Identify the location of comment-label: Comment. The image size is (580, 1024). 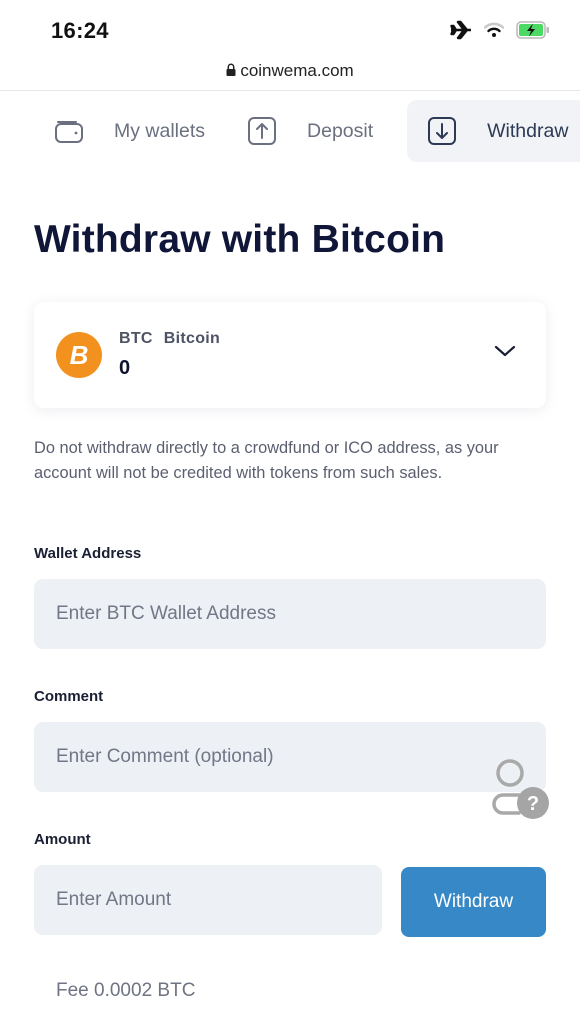
(69, 696).